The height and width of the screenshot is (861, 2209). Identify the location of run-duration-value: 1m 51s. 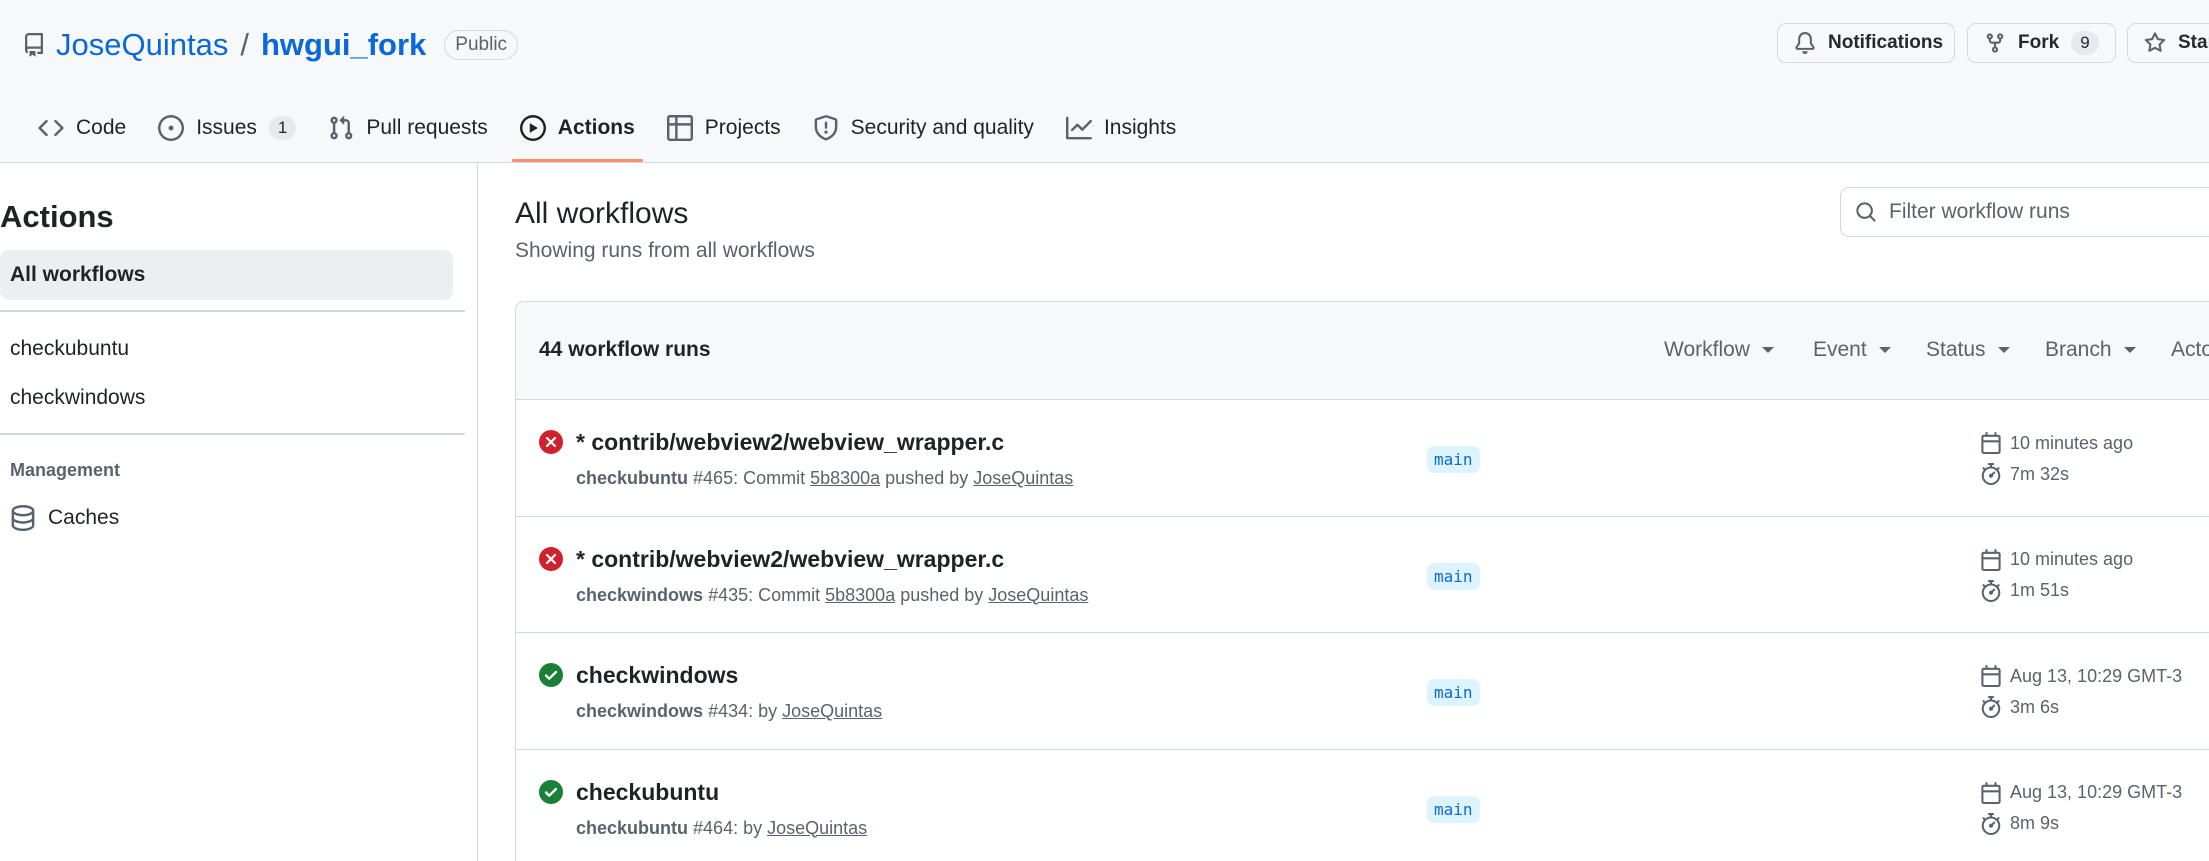
(2040, 590).